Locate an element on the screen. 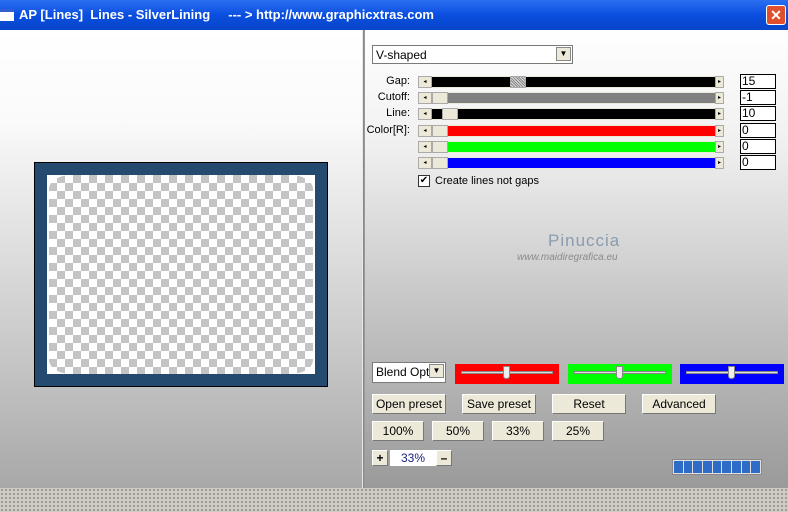 This screenshot has width=788, height=512. watermark-name: Pinuccia is located at coordinates (584, 240).